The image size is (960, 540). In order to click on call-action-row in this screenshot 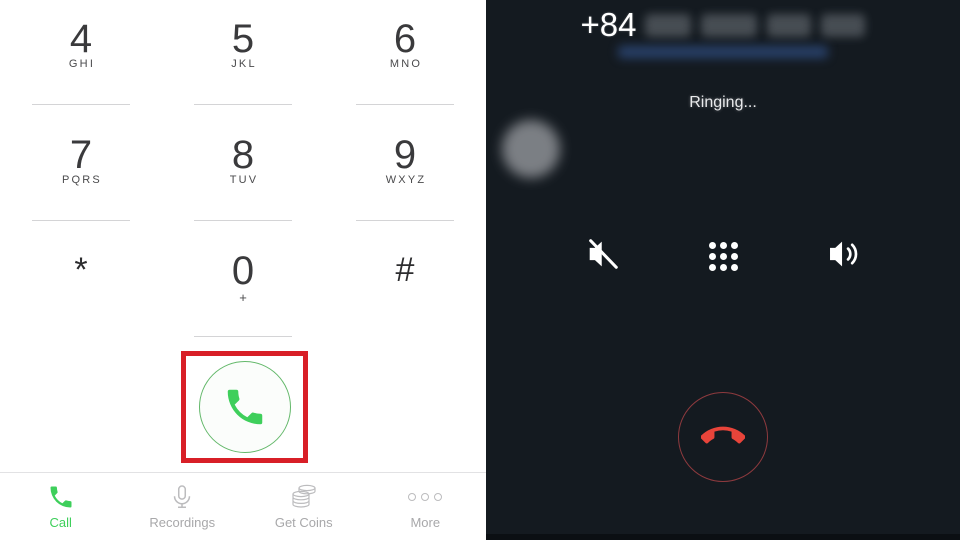, I will do `click(723, 256)`.